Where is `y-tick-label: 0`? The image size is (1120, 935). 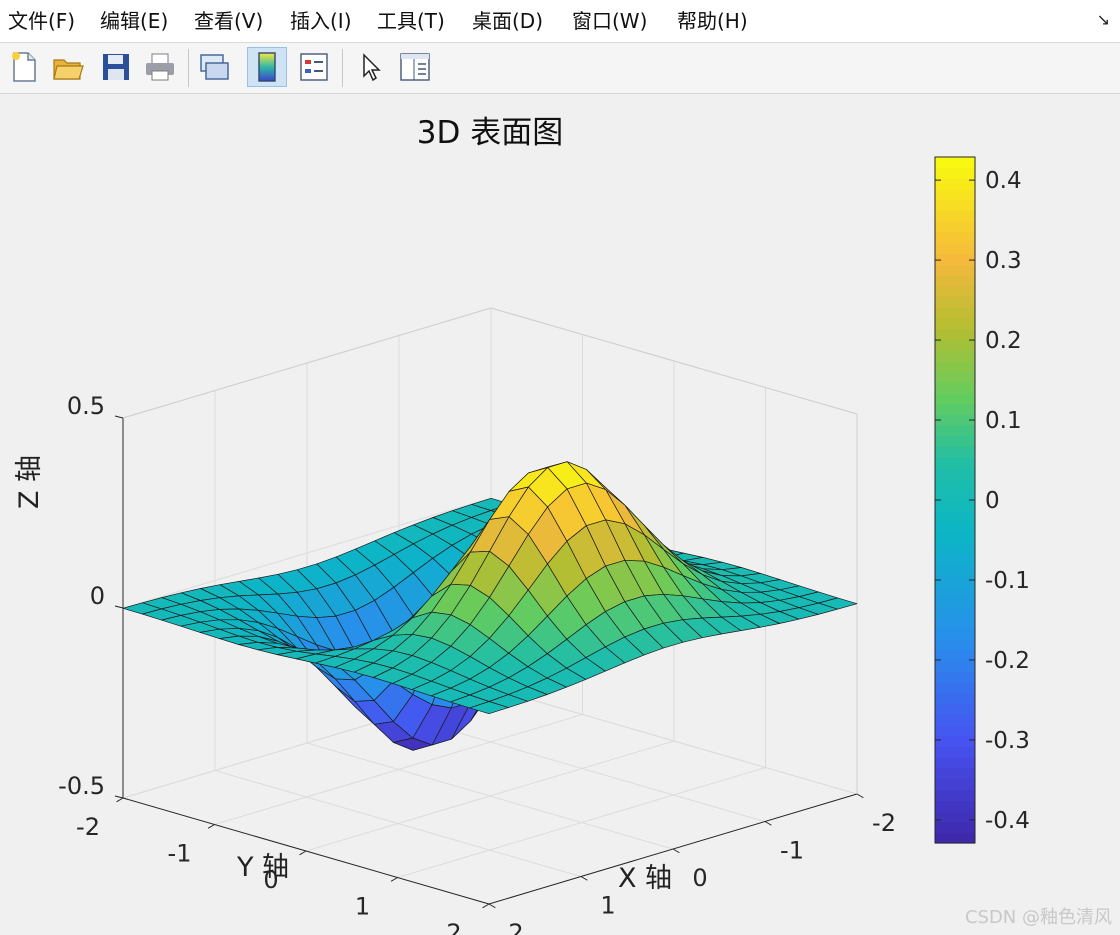 y-tick-label: 0 is located at coordinates (699, 878).